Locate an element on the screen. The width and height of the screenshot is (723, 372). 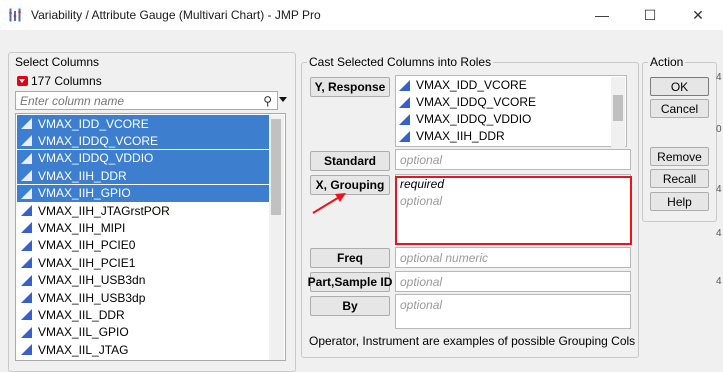
column-list-item-label: VMAX_IIH_JTAGrstPOR is located at coordinates (104, 211).